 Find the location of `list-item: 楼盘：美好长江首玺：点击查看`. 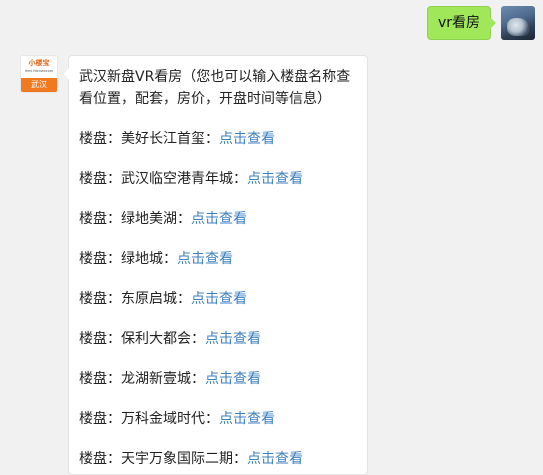

list-item: 楼盘：美好长江首玺：点击查看 is located at coordinates (217, 139).